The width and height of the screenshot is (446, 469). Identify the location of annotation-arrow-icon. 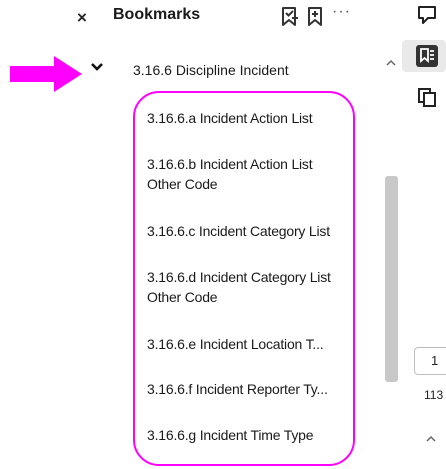
(46, 74).